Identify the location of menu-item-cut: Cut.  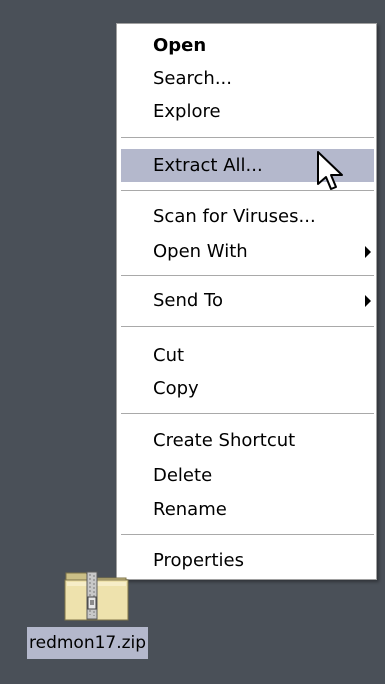
(247, 355).